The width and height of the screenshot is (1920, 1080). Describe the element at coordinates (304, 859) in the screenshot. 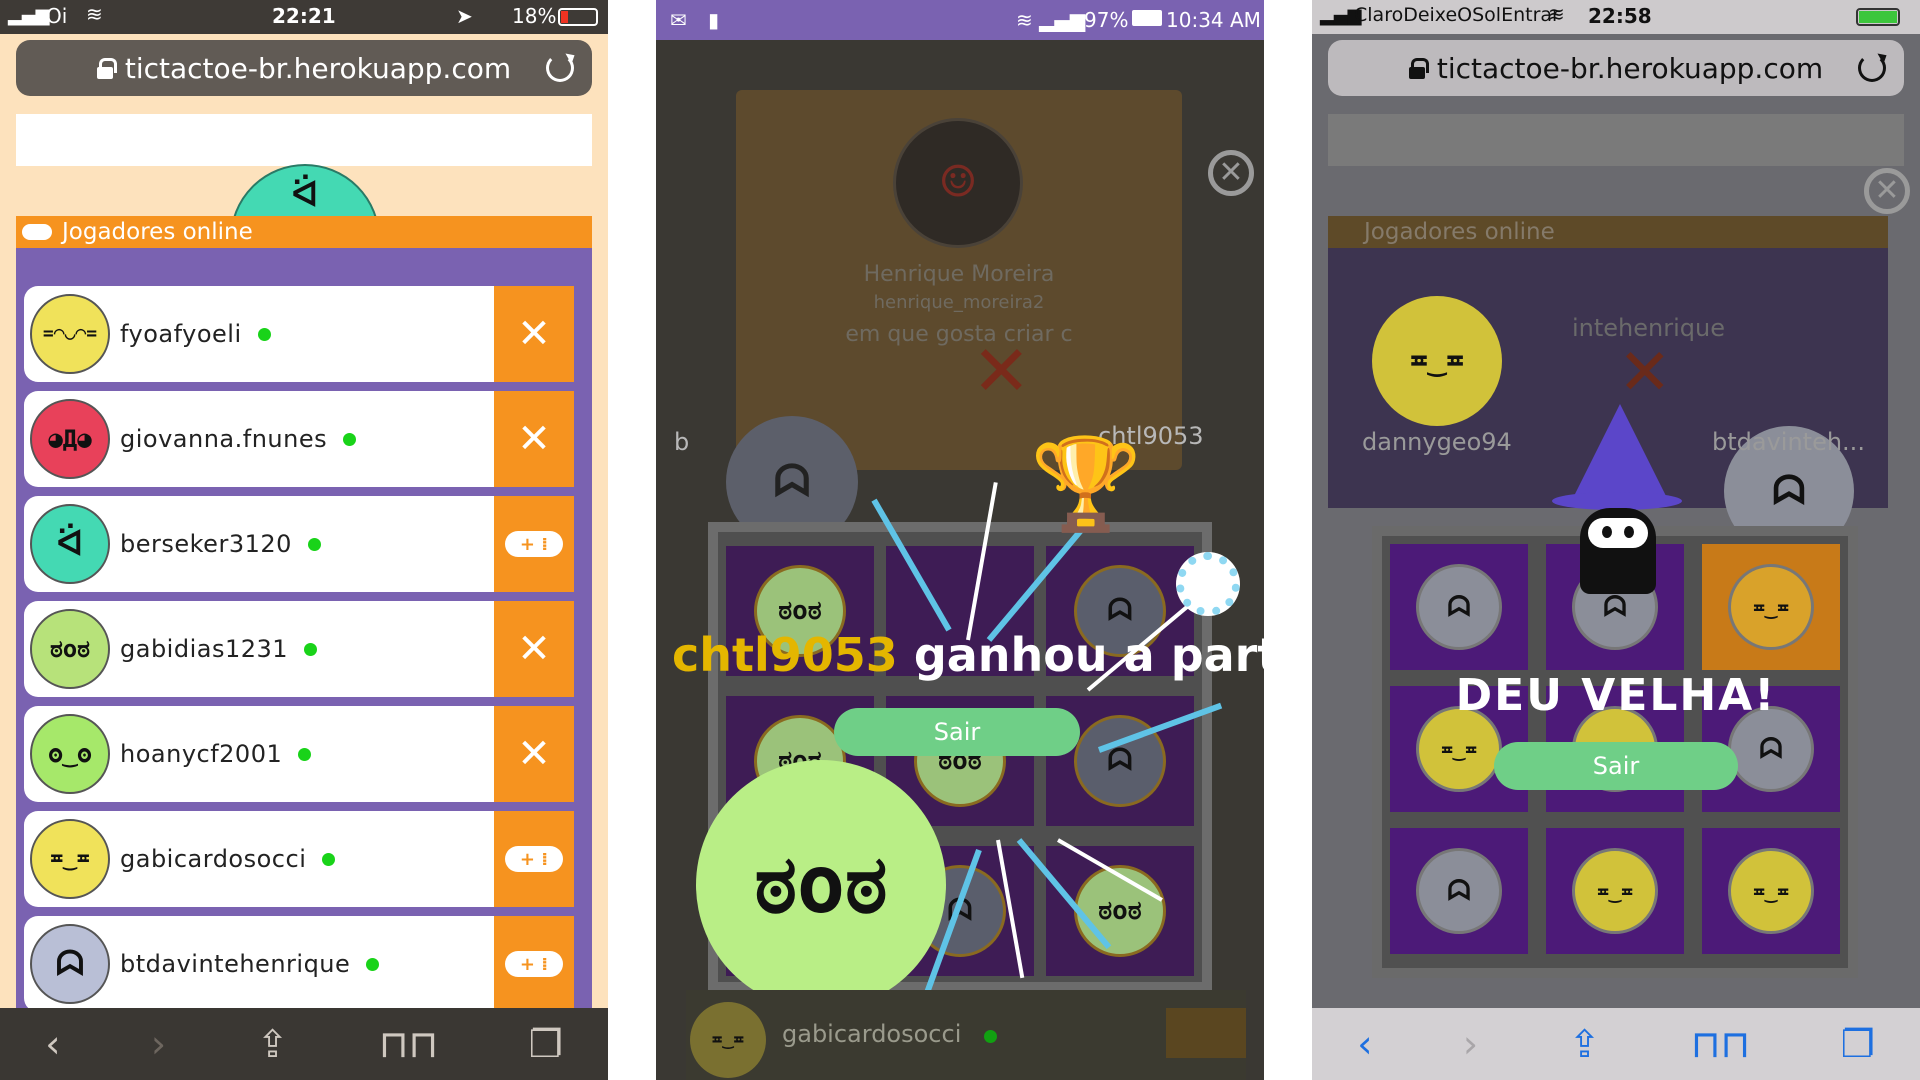

I see `player-row: ≖‿≖ gabicardosocci + ⁞` at that location.